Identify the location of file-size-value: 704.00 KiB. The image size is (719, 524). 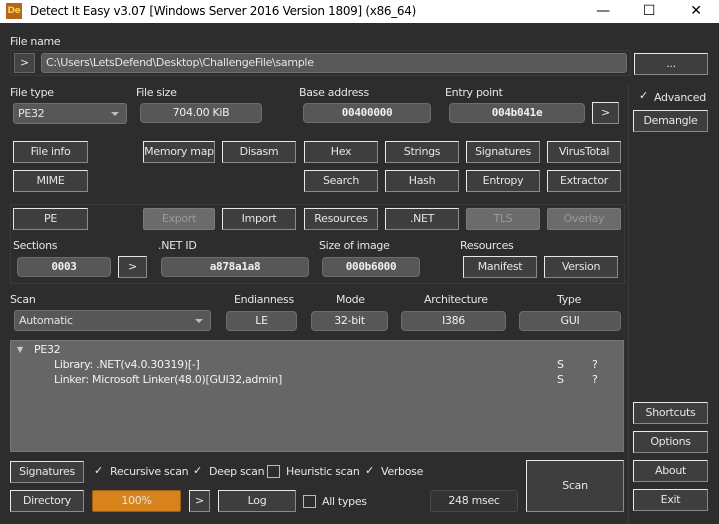
(201, 113).